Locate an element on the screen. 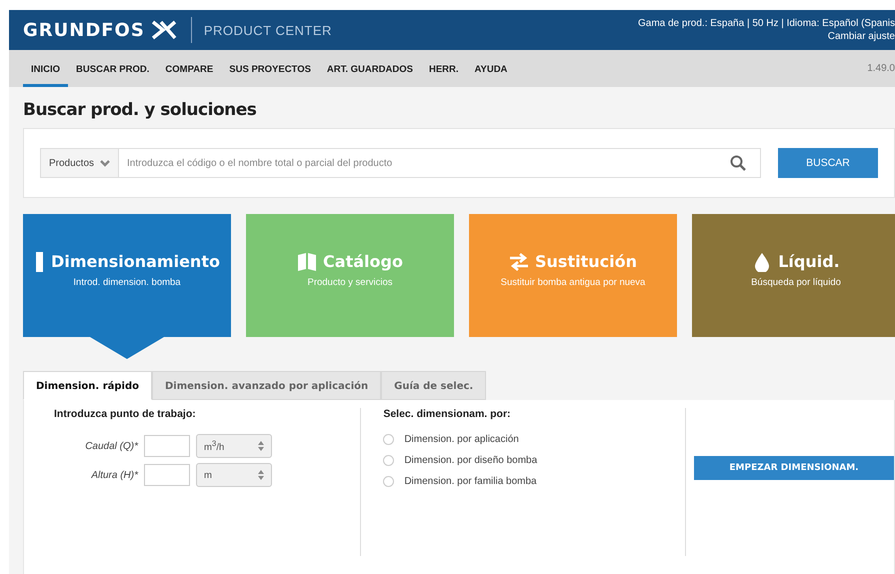 The image size is (895, 574). unit-dropdown: m is located at coordinates (234, 475).